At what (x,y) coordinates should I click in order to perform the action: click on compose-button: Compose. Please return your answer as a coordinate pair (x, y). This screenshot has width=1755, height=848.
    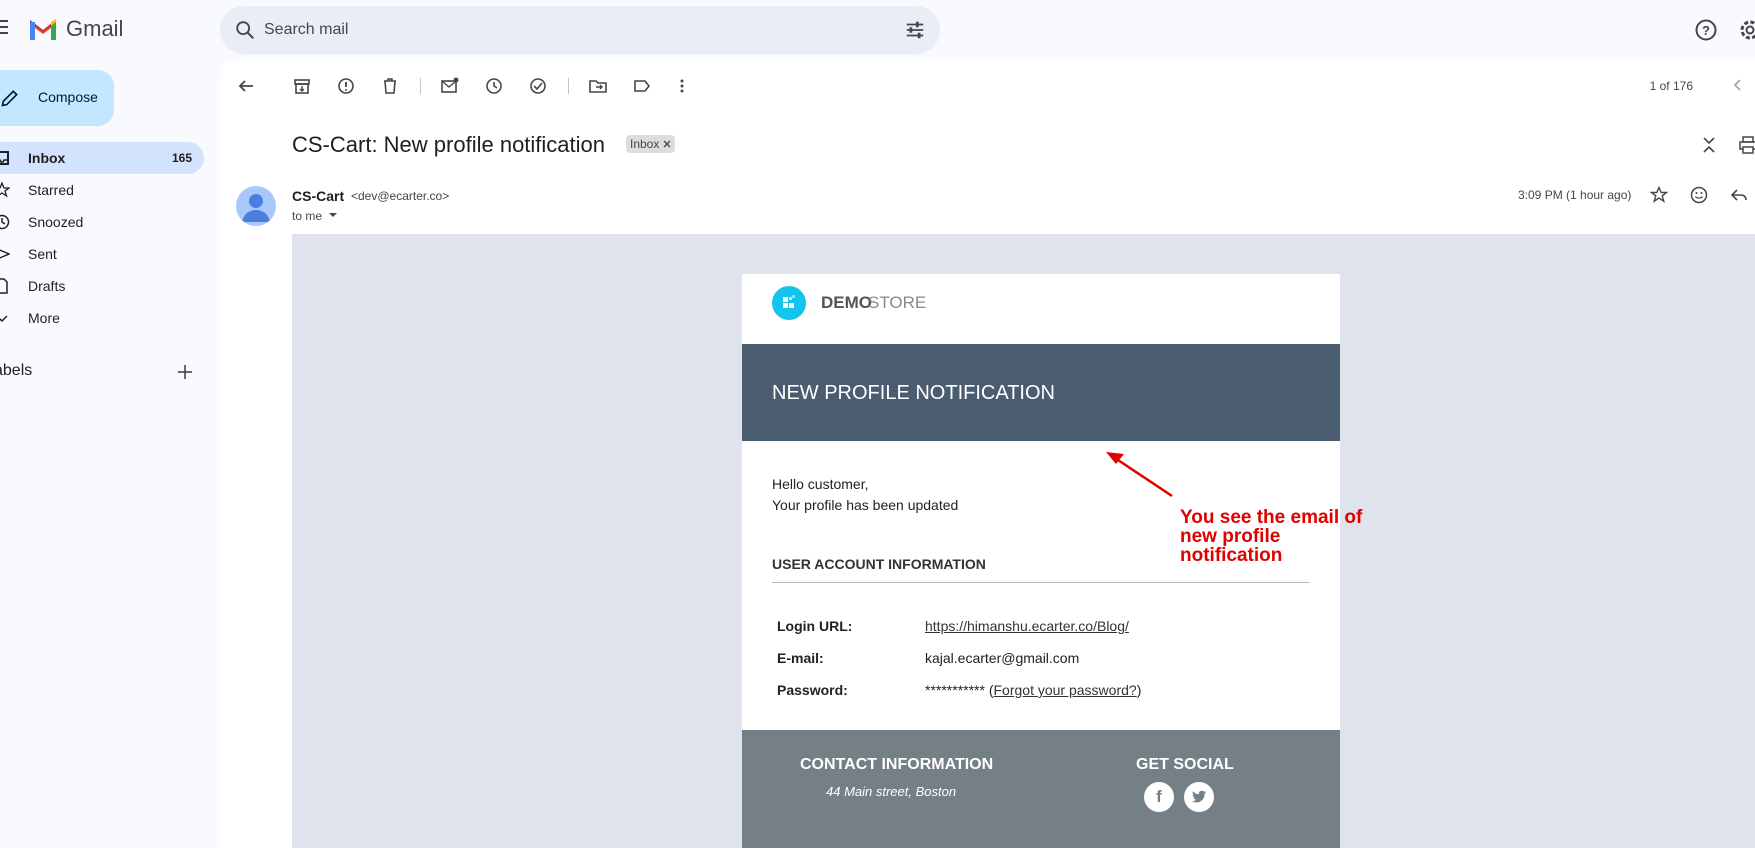
    Looking at the image, I should click on (57, 98).